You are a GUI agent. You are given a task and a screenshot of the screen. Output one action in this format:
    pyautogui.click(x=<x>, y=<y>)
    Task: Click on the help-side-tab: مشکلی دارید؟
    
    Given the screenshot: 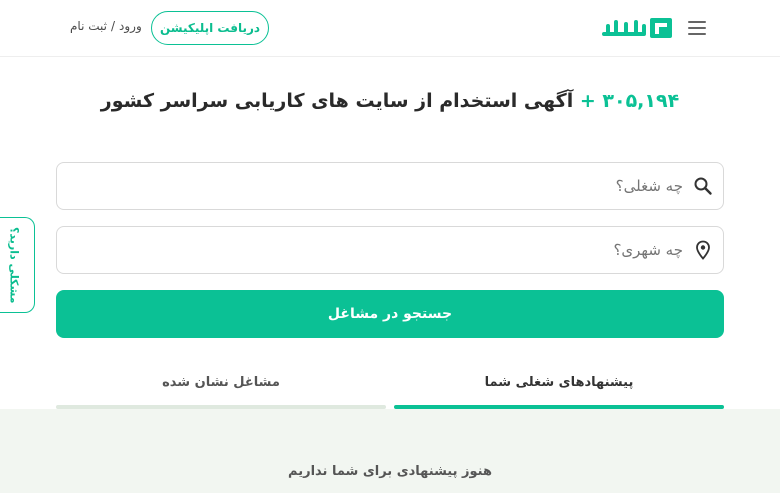 What is the action you would take?
    pyautogui.click(x=17, y=265)
    